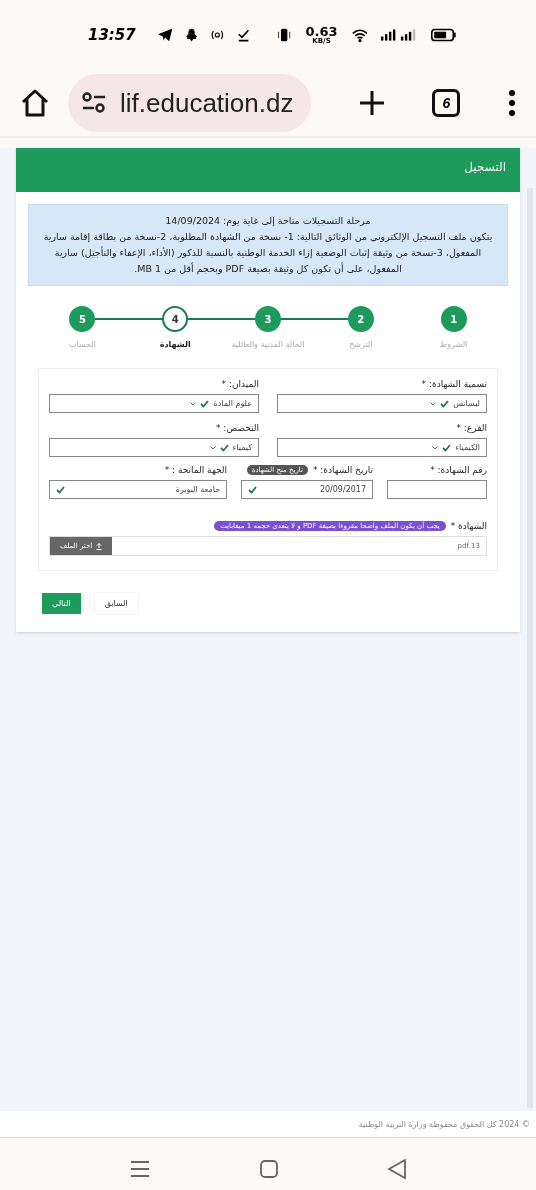  What do you see at coordinates (268, 253) in the screenshot?
I see `notice-text: يتكون ملف التسجيل الإلكتروني من الوثائق التالية: 1- نسخة من الشهادة المطلوبة، 2-نسخة من بطاقة إقامة سارية المفعول، 3-نسخة من وثيقة إثبات الوضعية إزاء الخدمة الوطنية بالنسبة للذكور (الأداء، الإعفاء والتأجيل) سارية المفعول، على أن تكون كل وثيقة بصيغة PDF وبحجم أقل من MB 1.` at bounding box center [268, 253].